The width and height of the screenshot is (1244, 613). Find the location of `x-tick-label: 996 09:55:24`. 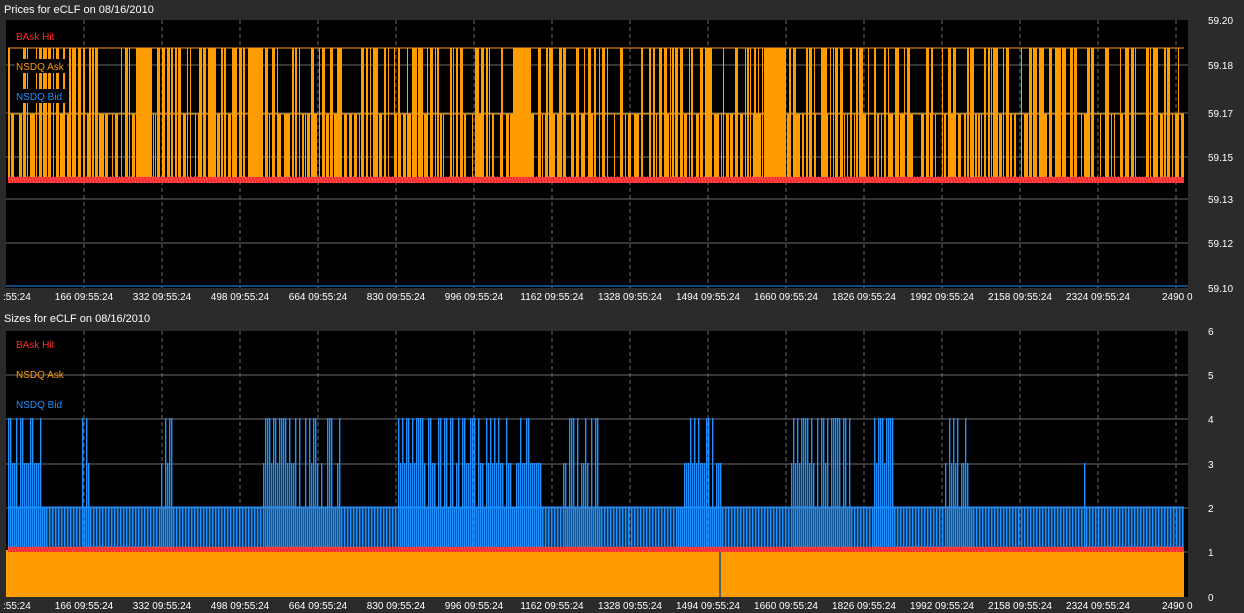

x-tick-label: 996 09:55:24 is located at coordinates (474, 606).